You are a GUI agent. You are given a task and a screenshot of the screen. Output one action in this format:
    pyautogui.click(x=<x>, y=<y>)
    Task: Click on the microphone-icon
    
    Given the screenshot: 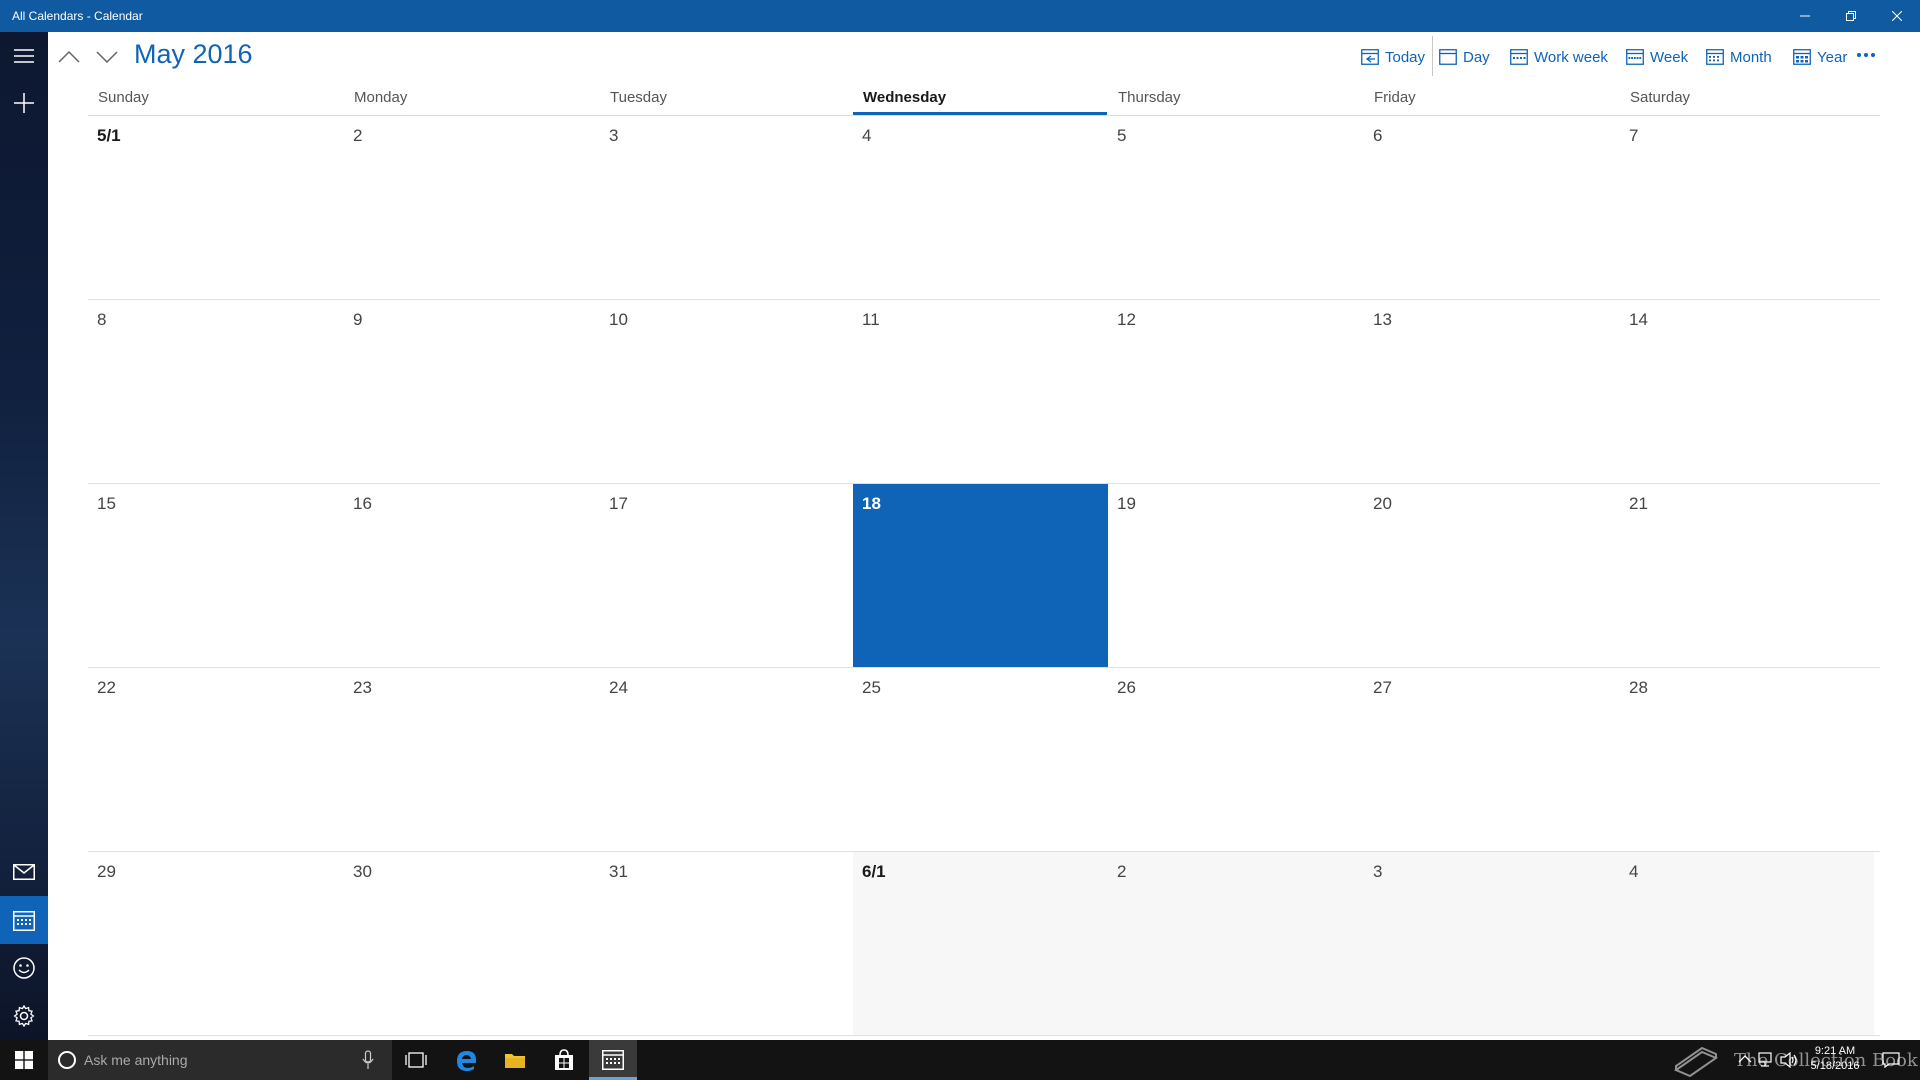 What is the action you would take?
    pyautogui.click(x=368, y=1060)
    